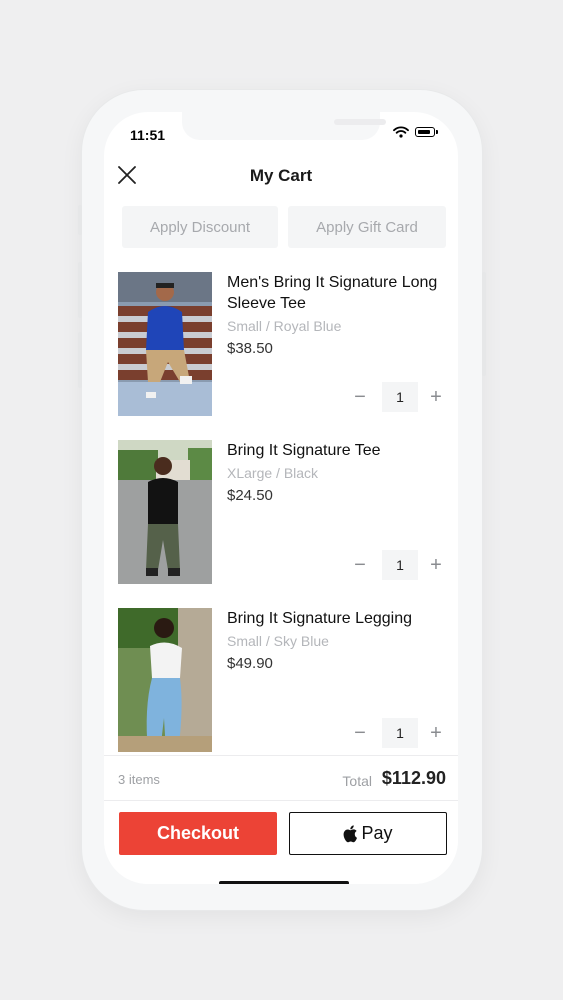 This screenshot has height=1000, width=563. What do you see at coordinates (357, 781) in the screenshot?
I see `total-label: Total` at bounding box center [357, 781].